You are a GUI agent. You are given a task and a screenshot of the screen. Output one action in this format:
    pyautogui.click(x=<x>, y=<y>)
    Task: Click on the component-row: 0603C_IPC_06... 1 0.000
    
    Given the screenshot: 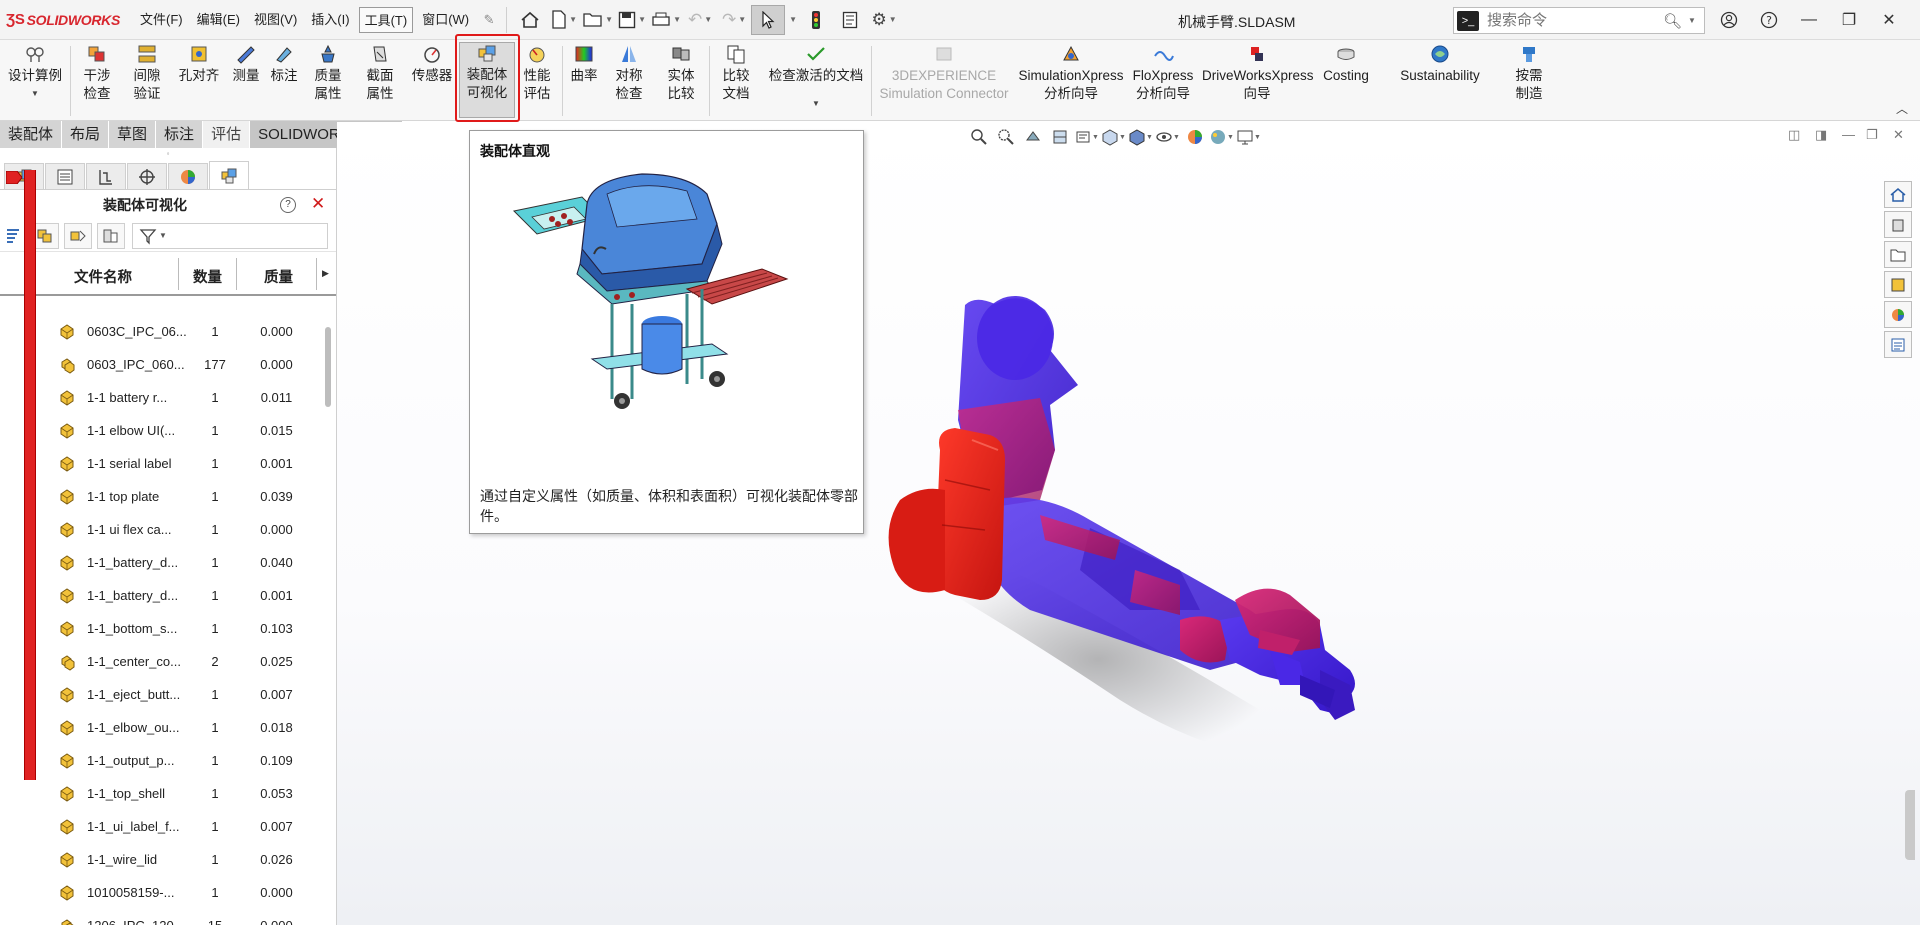 What is the action you would take?
    pyautogui.click(x=160, y=331)
    